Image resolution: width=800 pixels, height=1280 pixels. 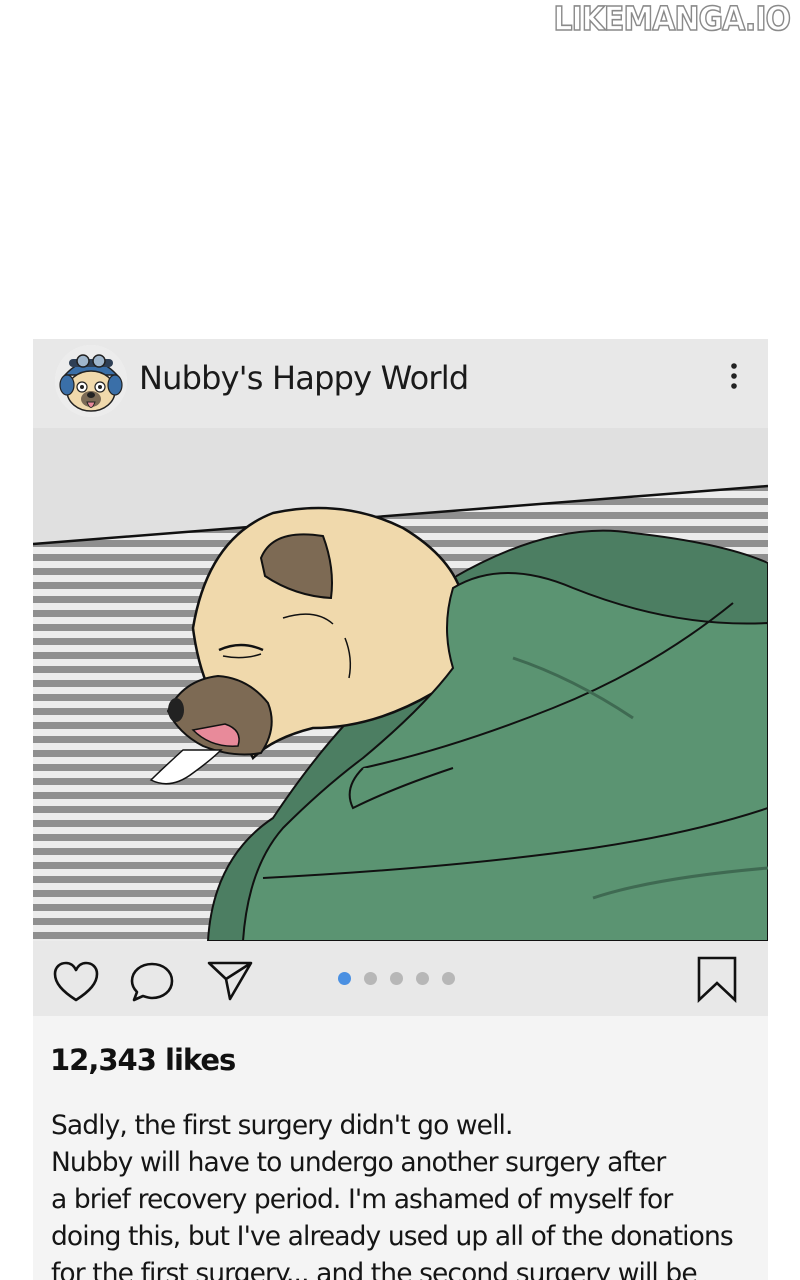 I want to click on avatar, so click(x=91, y=381).